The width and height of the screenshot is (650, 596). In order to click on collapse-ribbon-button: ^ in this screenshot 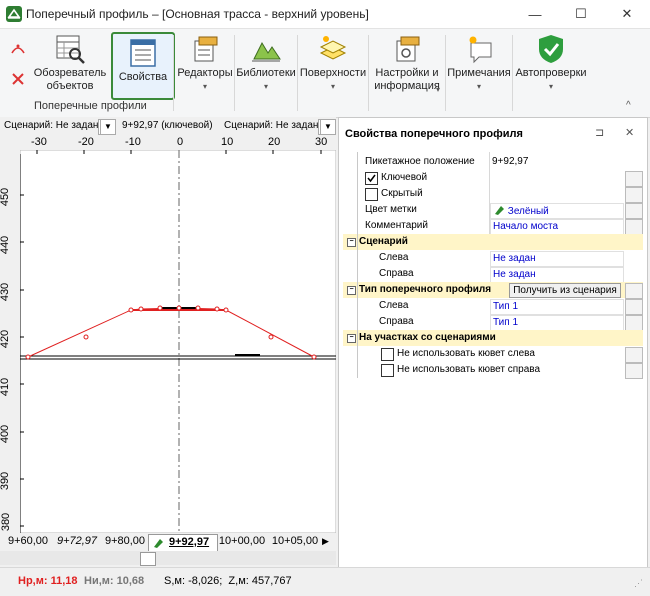, I will do `click(628, 105)`.